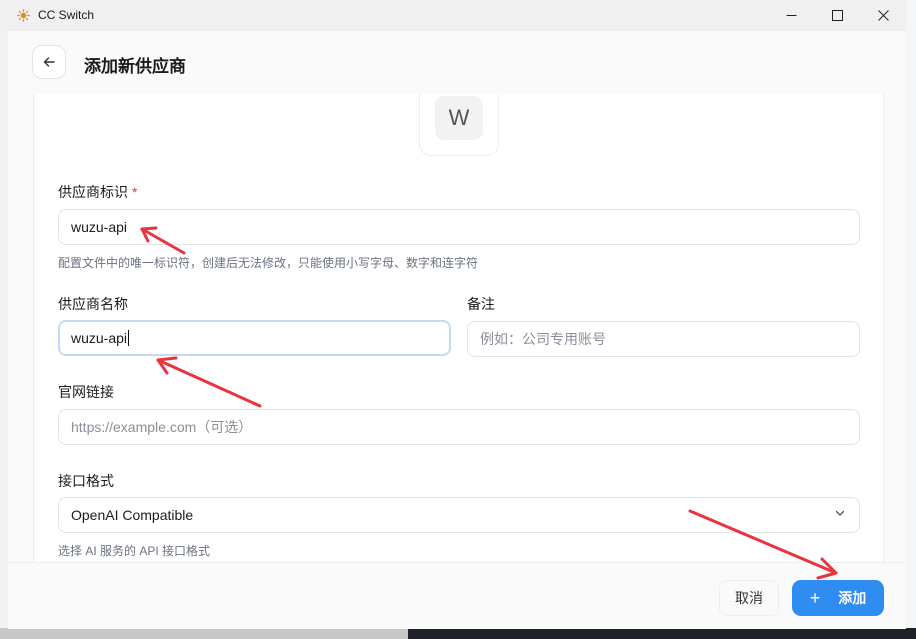 This screenshot has width=916, height=639. What do you see at coordinates (543, 339) in the screenshot?
I see `note-placeholder: 例如：公司专用账号` at bounding box center [543, 339].